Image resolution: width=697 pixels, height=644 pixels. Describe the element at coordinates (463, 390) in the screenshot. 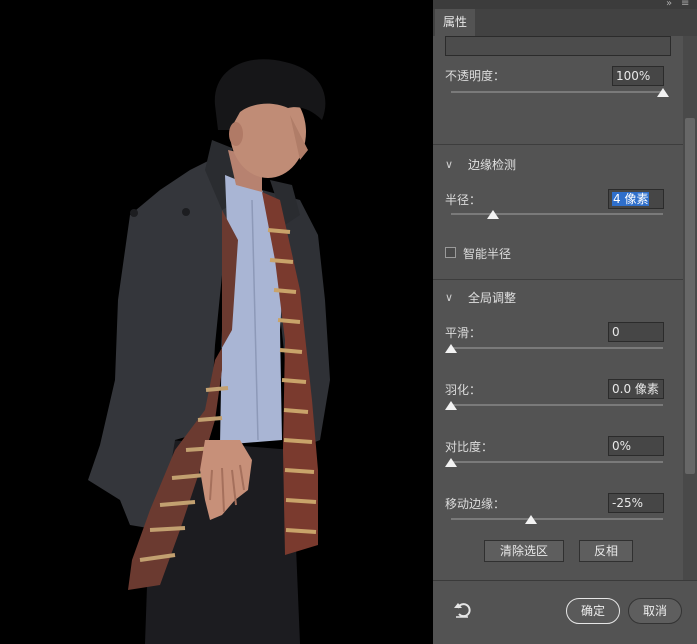

I see `feather-label: 羽化：` at that location.